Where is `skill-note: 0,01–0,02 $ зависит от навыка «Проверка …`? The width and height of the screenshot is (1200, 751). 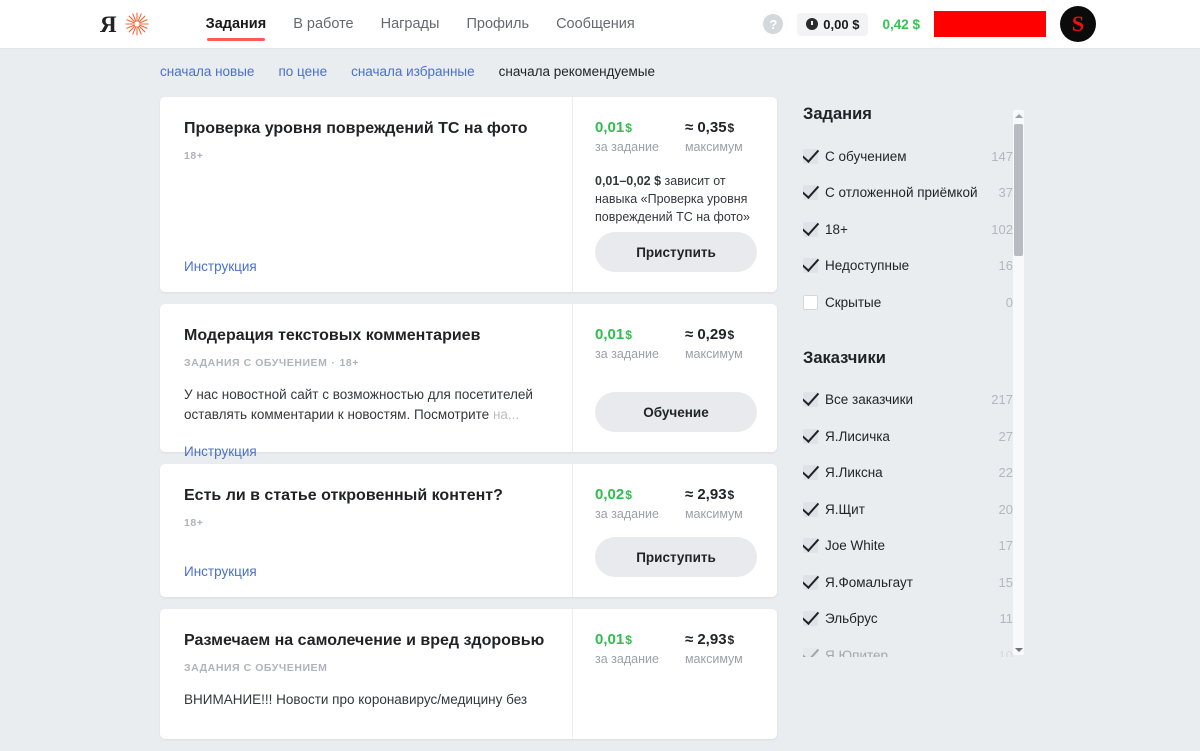
skill-note: 0,01–0,02 $ зависит от навыка «Проверка … is located at coordinates (676, 199).